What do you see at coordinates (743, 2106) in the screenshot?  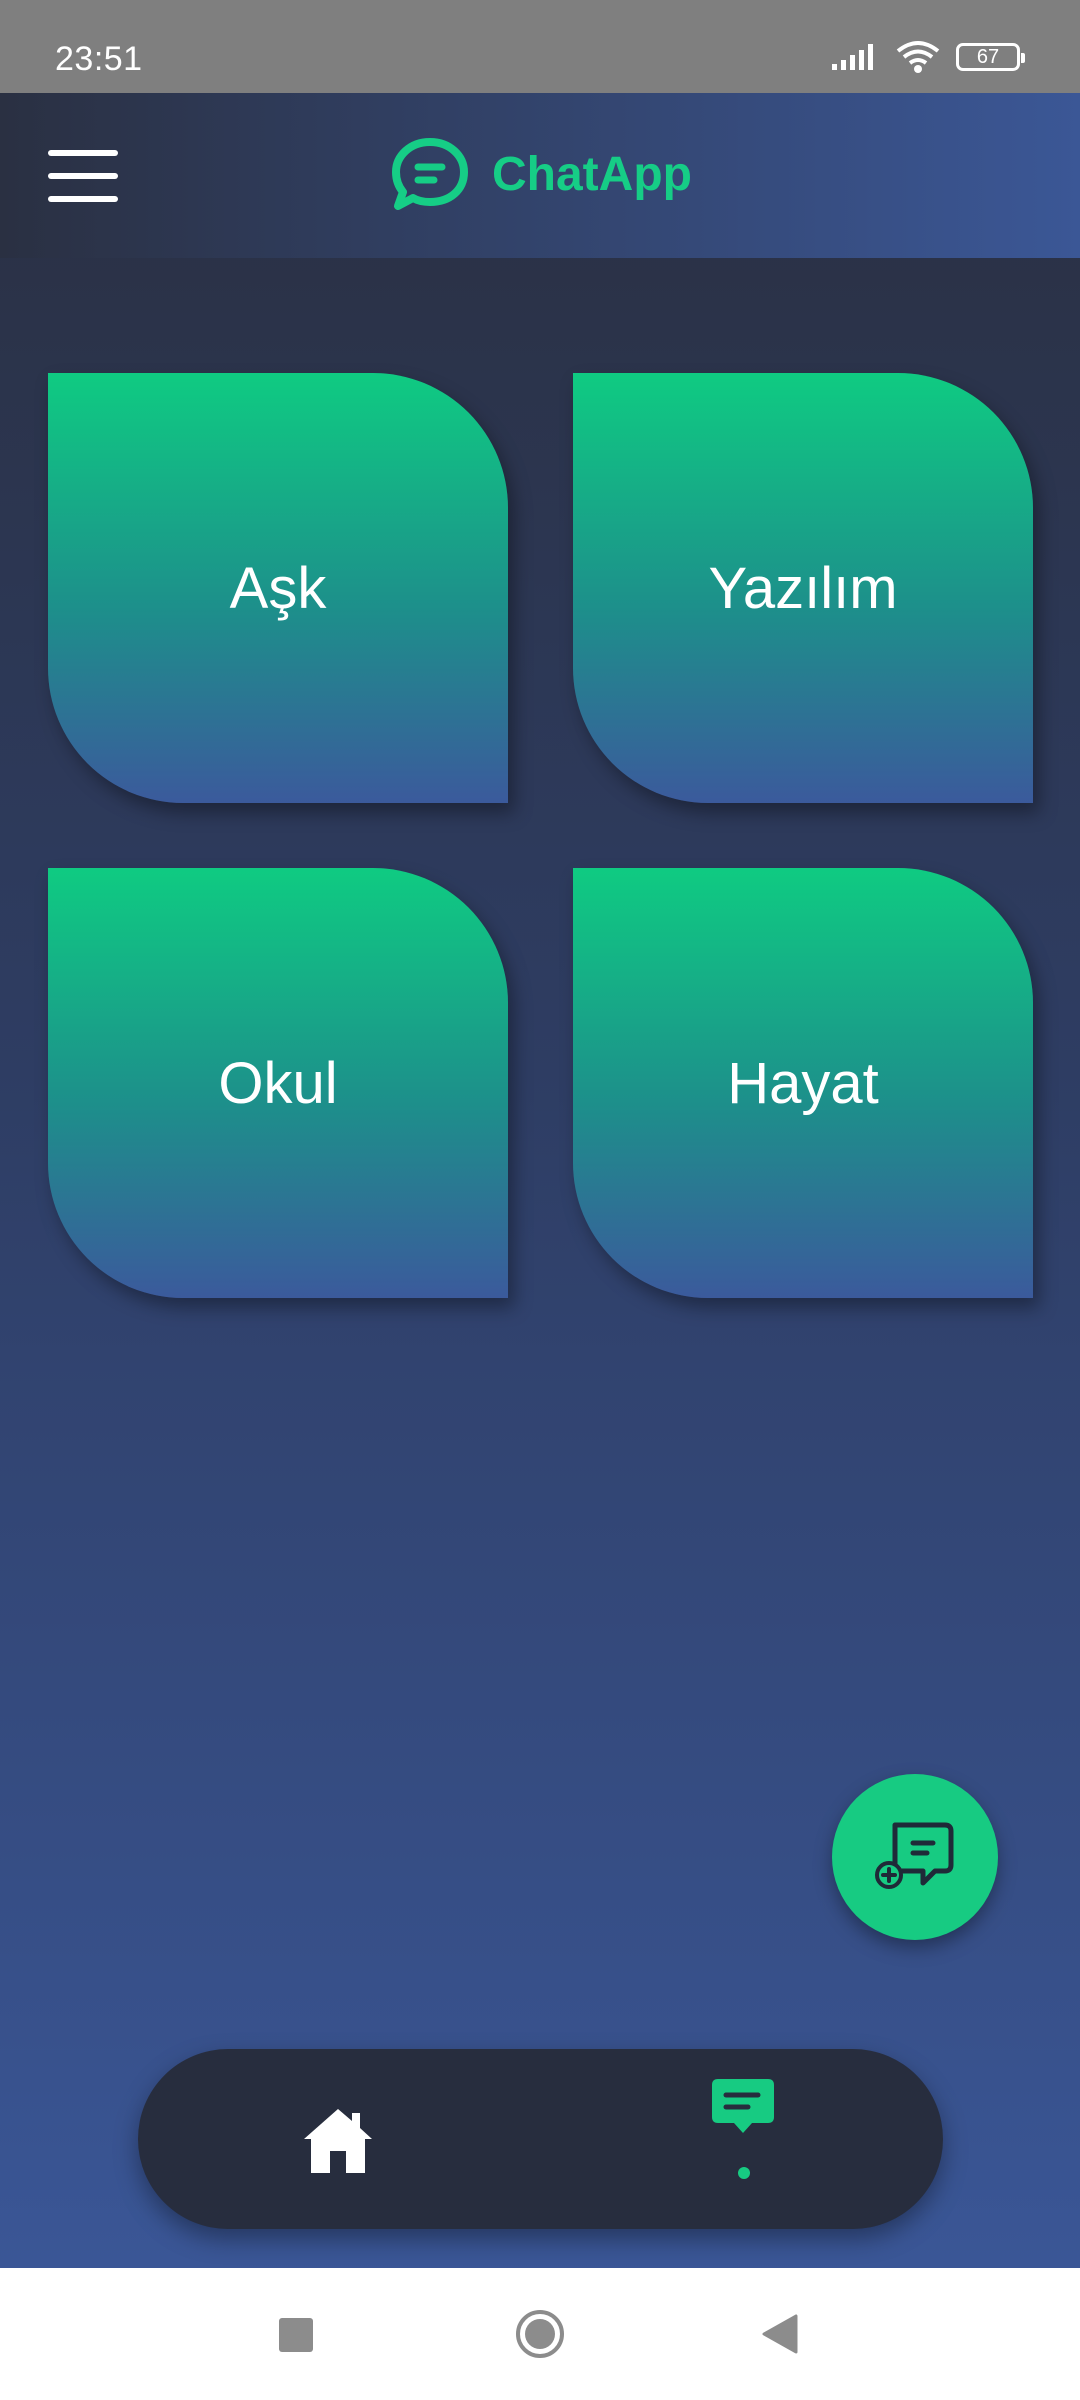 I see `chat-icon` at bounding box center [743, 2106].